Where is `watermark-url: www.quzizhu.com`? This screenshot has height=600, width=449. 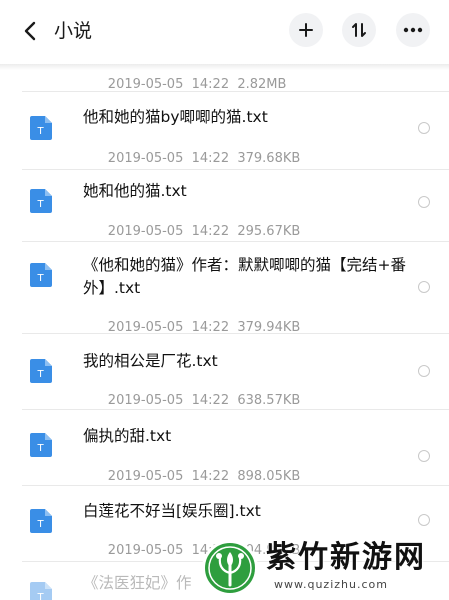
watermark-url: www.quzizhu.com is located at coordinates (331, 584).